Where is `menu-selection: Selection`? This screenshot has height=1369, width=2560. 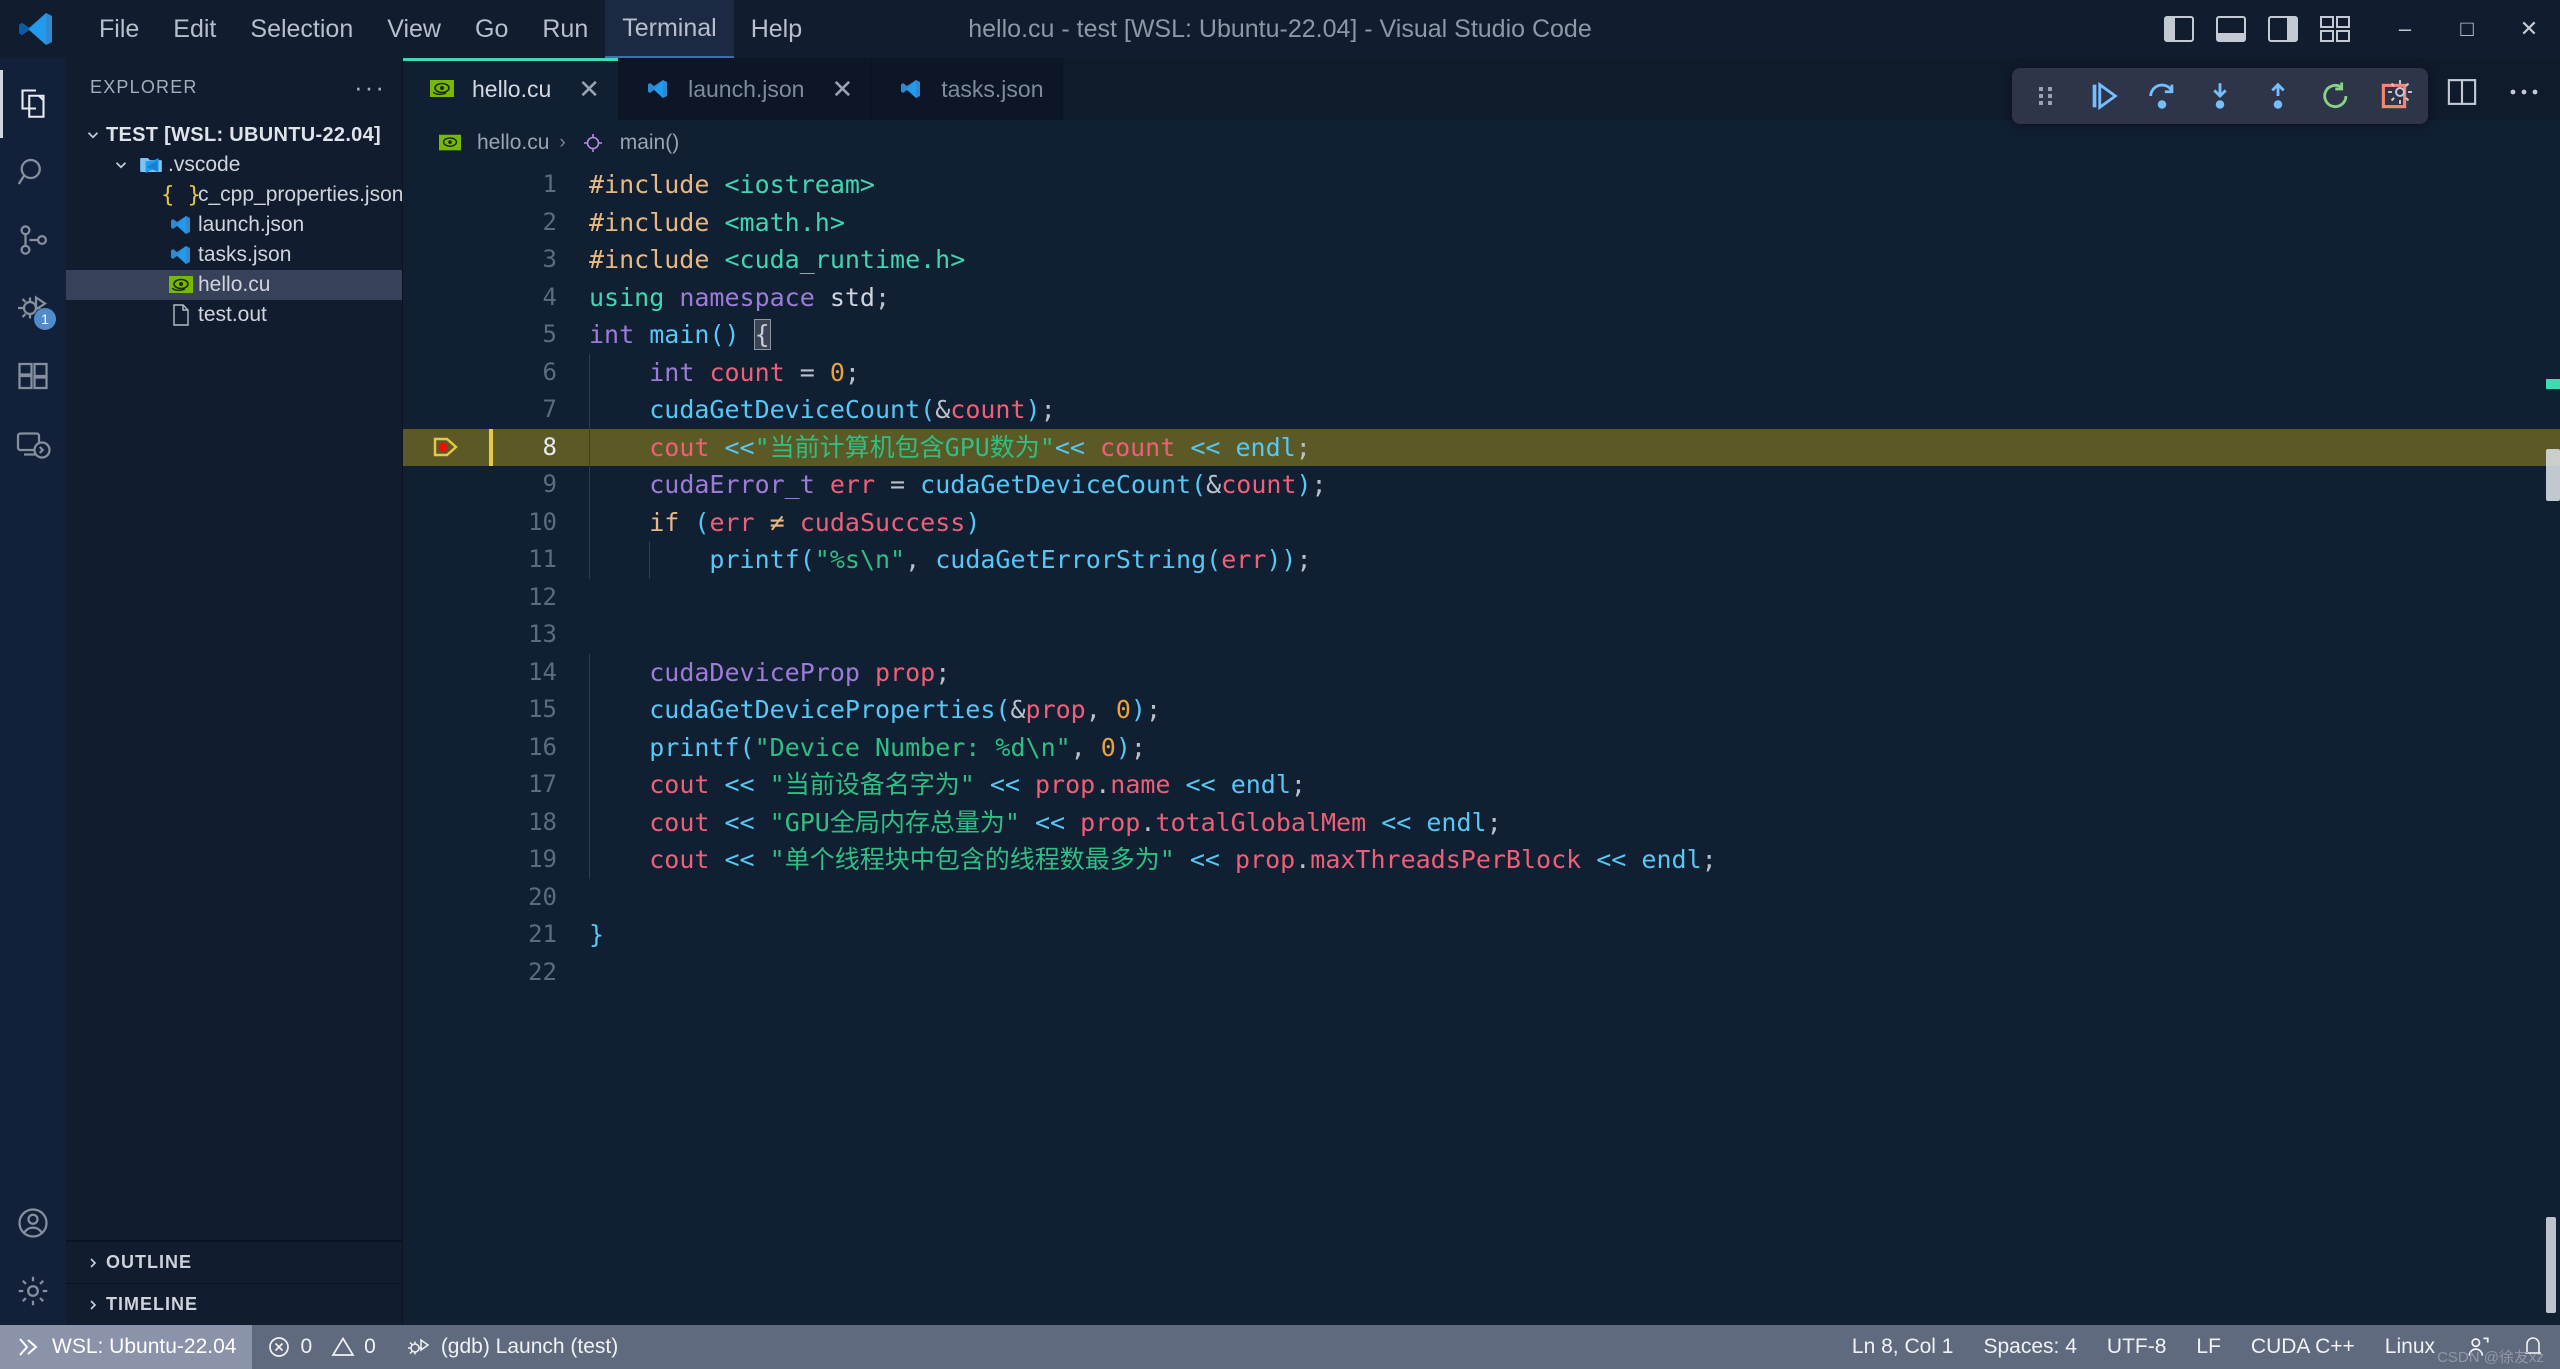
menu-selection: Selection is located at coordinates (301, 29).